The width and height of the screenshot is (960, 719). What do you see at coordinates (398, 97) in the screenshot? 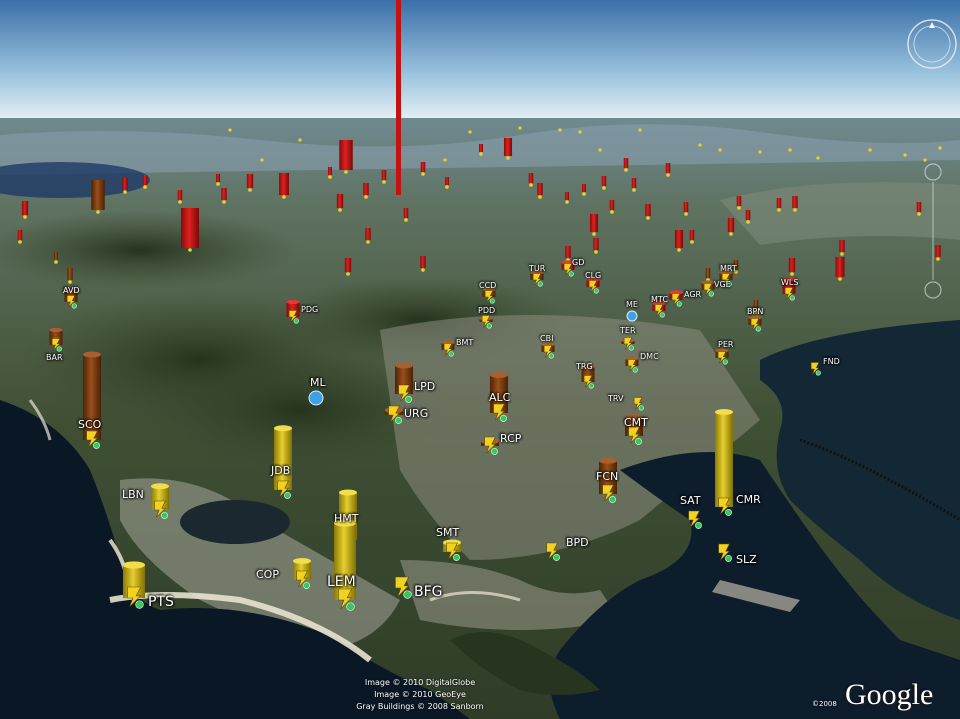
I see `tall-spike-marker` at bounding box center [398, 97].